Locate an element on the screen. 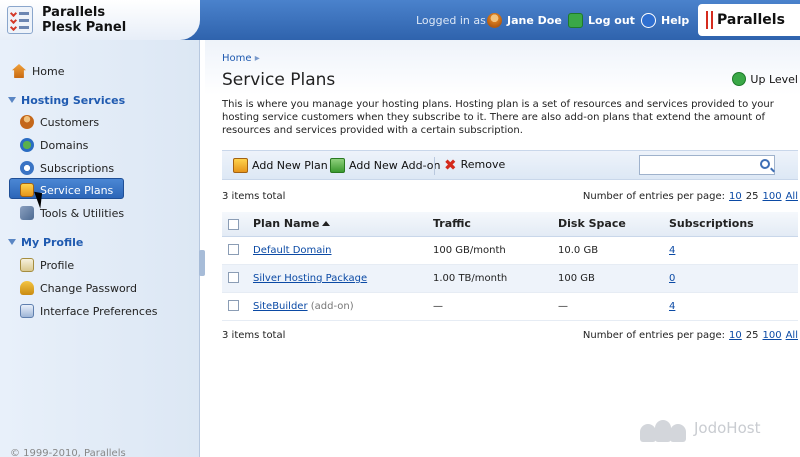 This screenshot has height=457, width=800. subscriptions-link: 0 is located at coordinates (672, 278).